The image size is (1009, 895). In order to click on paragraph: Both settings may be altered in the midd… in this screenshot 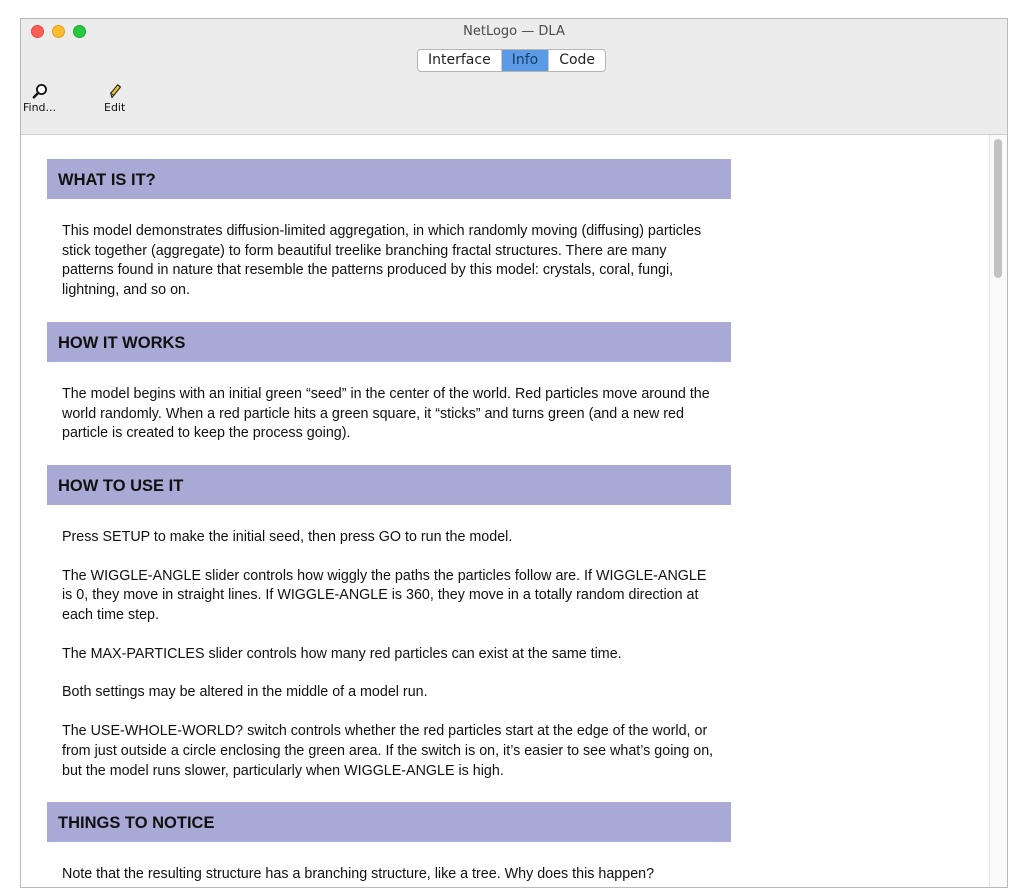, I will do `click(245, 692)`.